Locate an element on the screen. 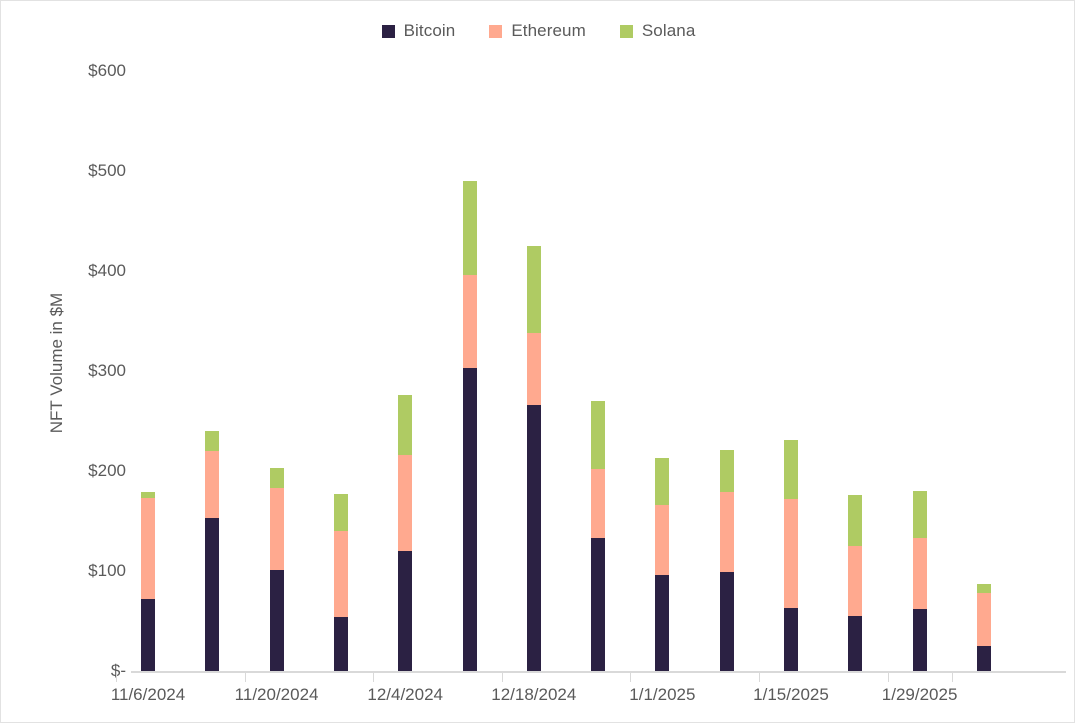 This screenshot has height=724, width=1075. x-axis-tick-label: 12/4/2024 is located at coordinates (405, 694).